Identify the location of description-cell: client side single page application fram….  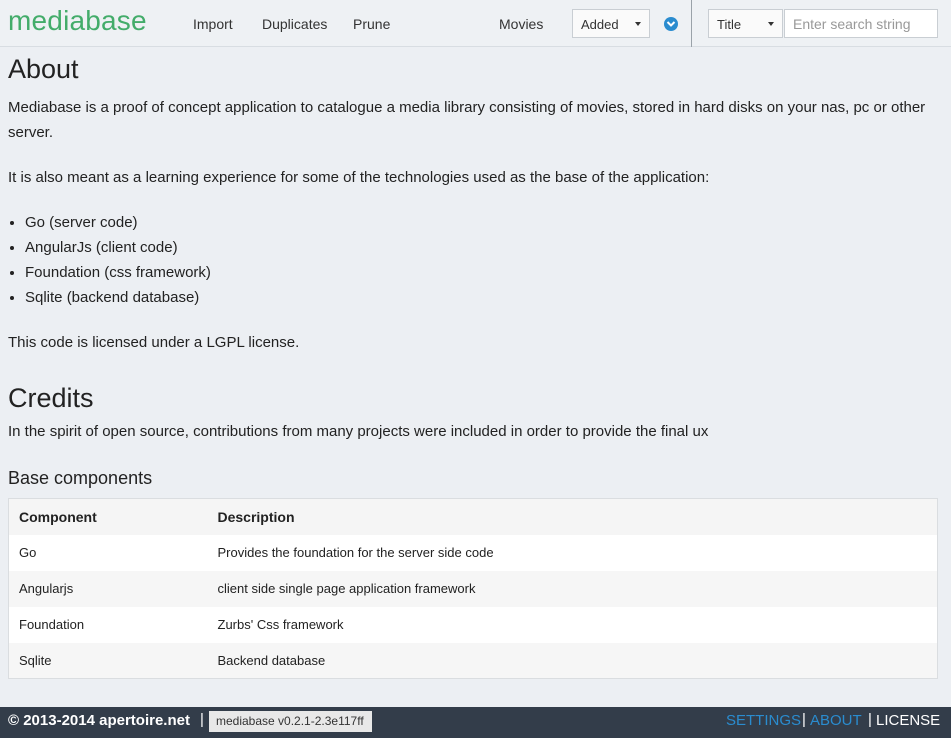
(572, 588).